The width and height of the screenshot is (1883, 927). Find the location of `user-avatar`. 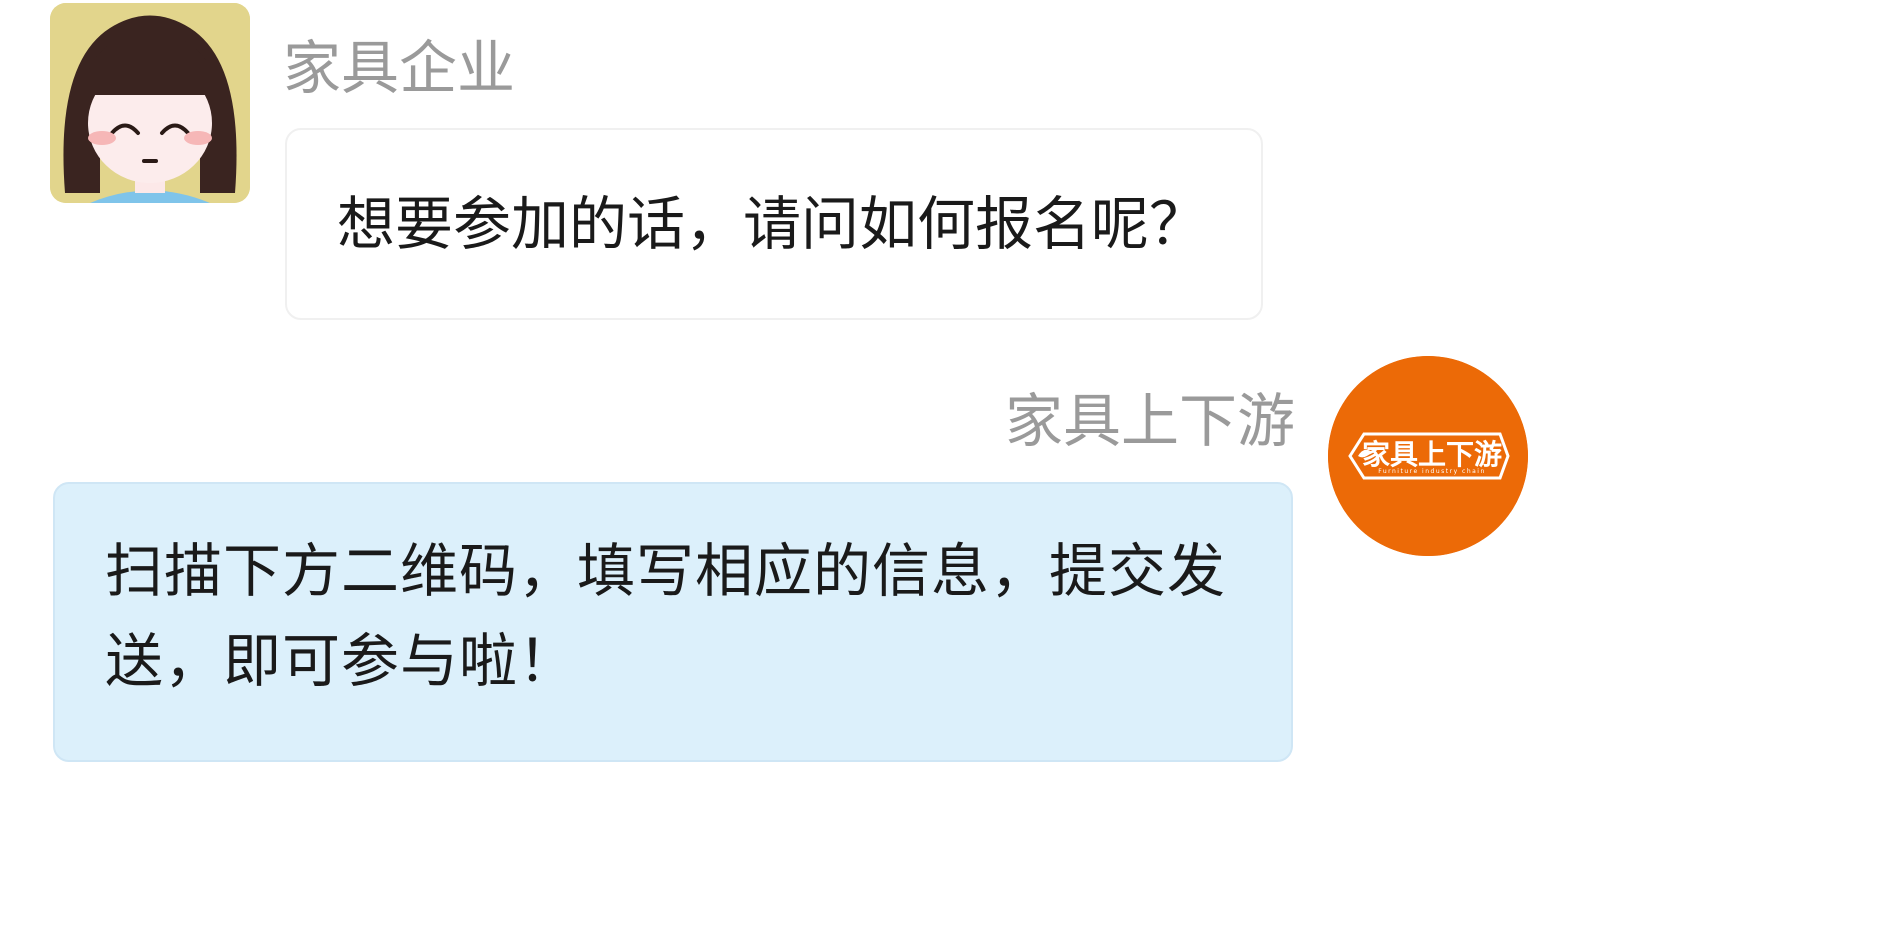

user-avatar is located at coordinates (150, 103).